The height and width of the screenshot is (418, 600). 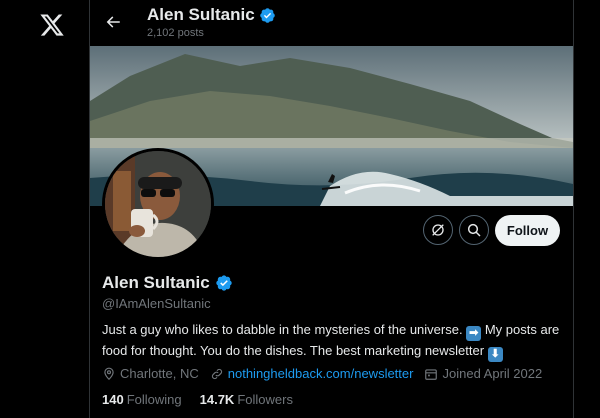 I want to click on down-arrow-emoji: ⬇, so click(x=495, y=354).